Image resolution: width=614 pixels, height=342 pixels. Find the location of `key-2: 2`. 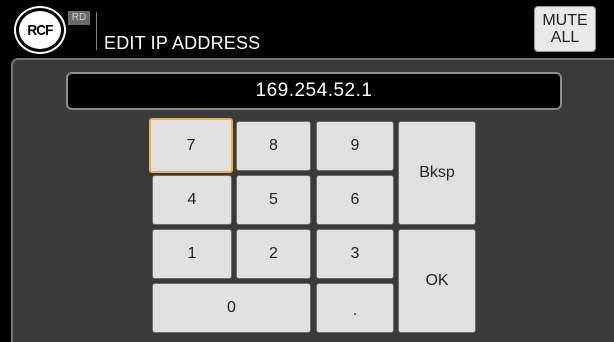

key-2: 2 is located at coordinates (273, 254).